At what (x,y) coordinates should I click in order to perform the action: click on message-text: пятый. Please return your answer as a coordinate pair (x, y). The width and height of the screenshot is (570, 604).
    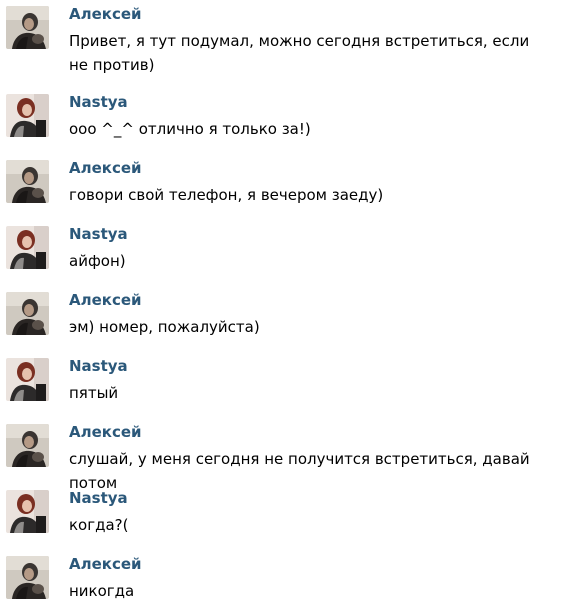
    Looking at the image, I should click on (94, 393).